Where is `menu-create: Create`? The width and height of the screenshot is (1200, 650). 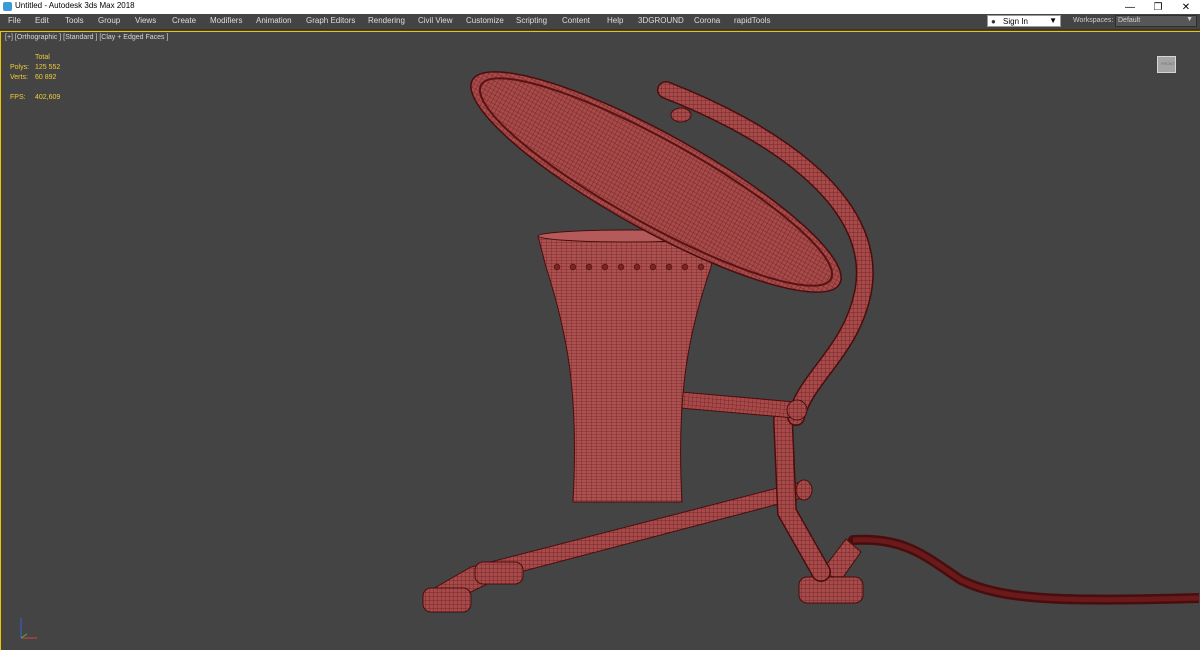 menu-create: Create is located at coordinates (184, 20).